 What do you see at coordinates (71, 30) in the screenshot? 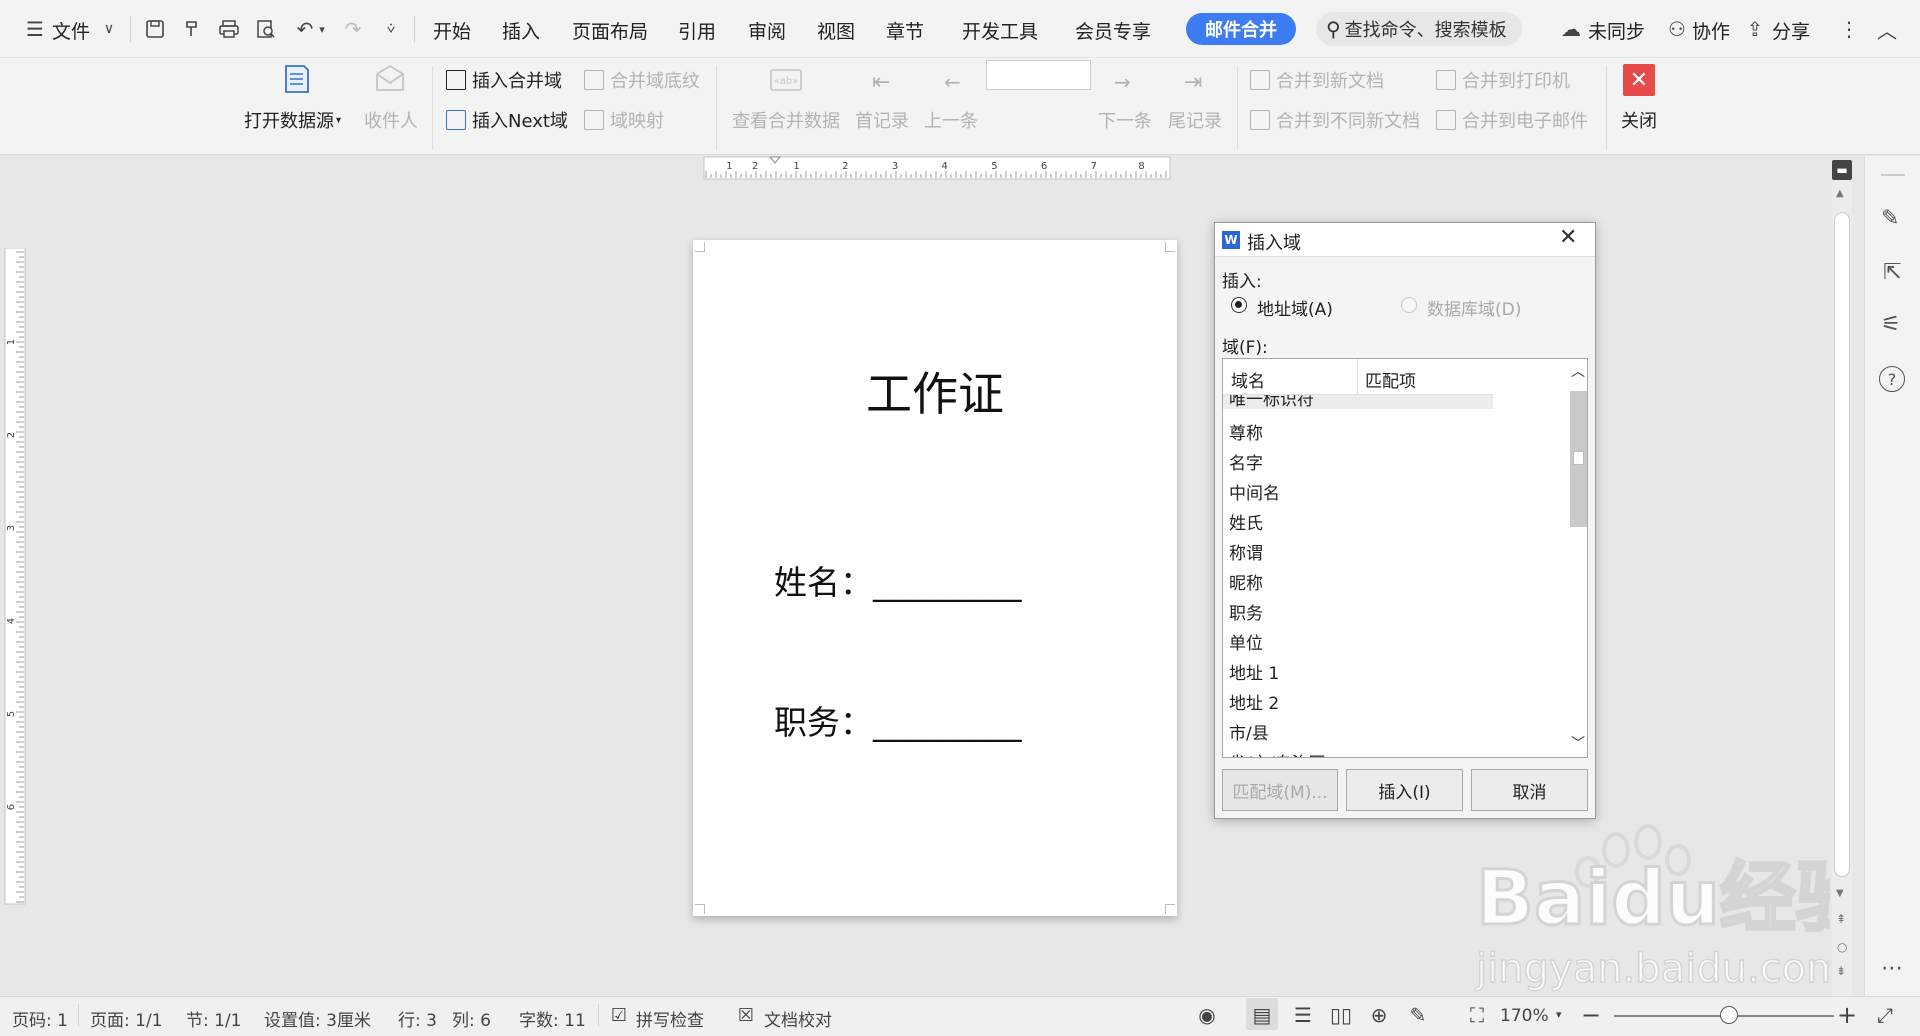
I see `file-menu: 文件` at bounding box center [71, 30].